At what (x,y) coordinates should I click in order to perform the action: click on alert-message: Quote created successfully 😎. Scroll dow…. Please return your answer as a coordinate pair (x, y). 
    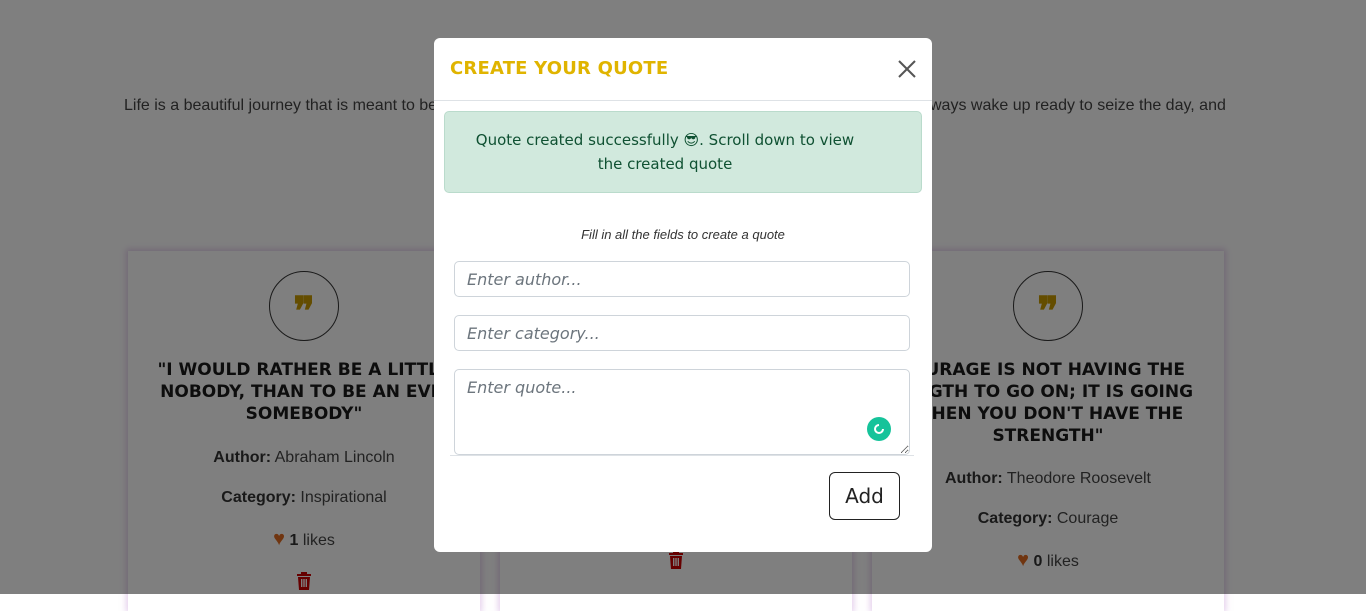
    Looking at the image, I should click on (665, 152).